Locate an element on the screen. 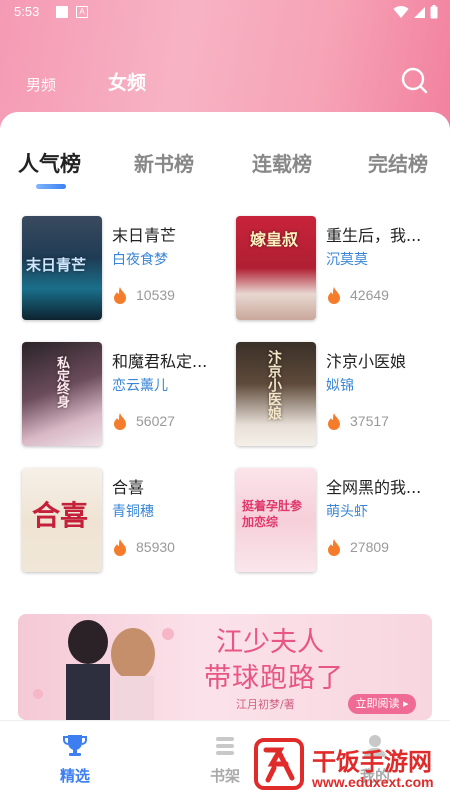 This screenshot has width=450, height=800. search-icon is located at coordinates (414, 80).